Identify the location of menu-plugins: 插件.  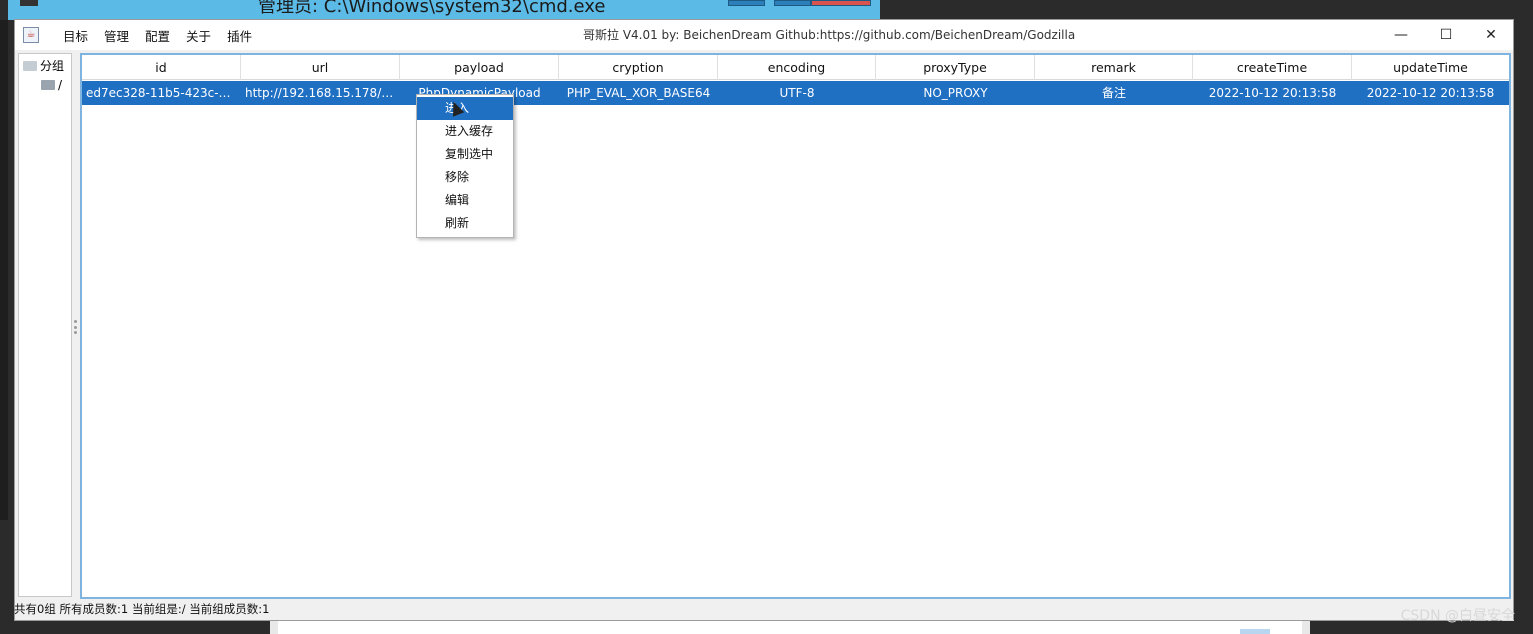
(239, 35).